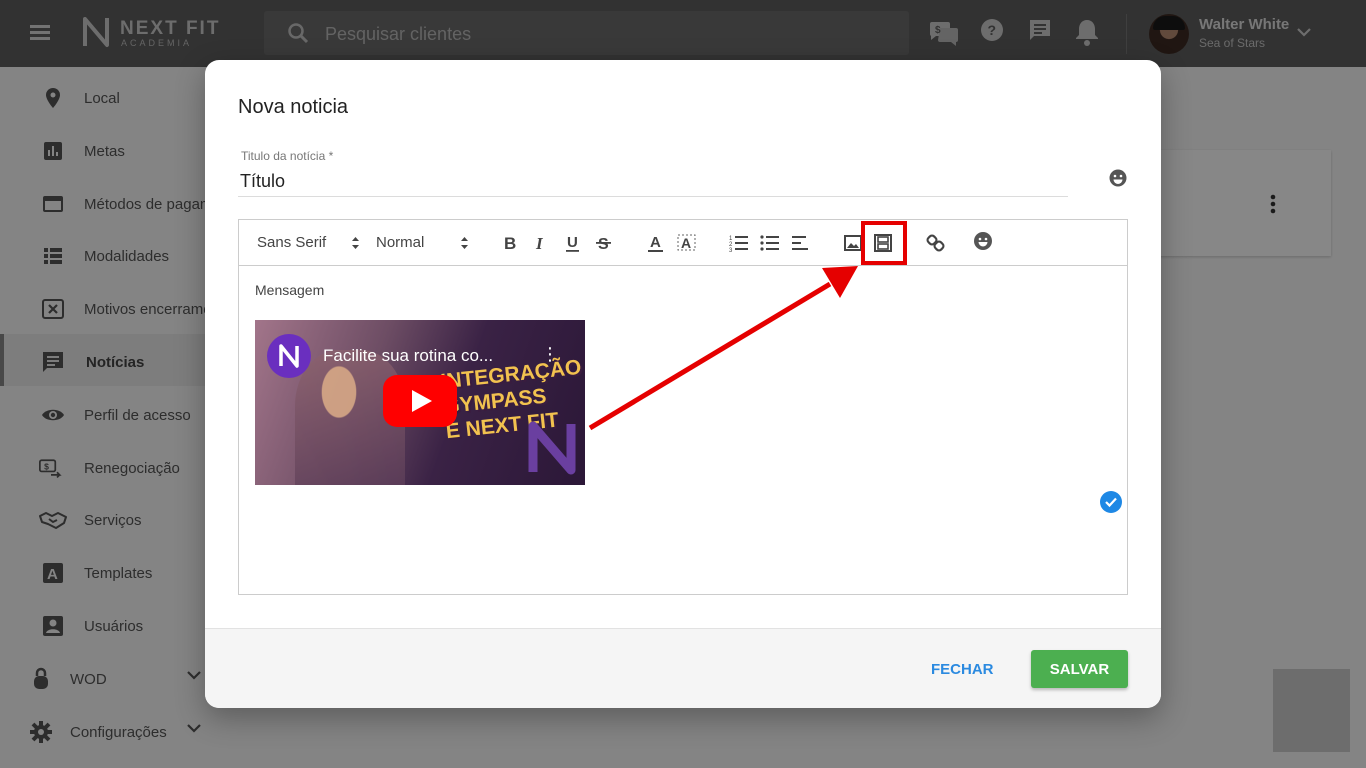  Describe the element at coordinates (292, 242) in the screenshot. I see `font-select-value: Sans Serif` at that location.